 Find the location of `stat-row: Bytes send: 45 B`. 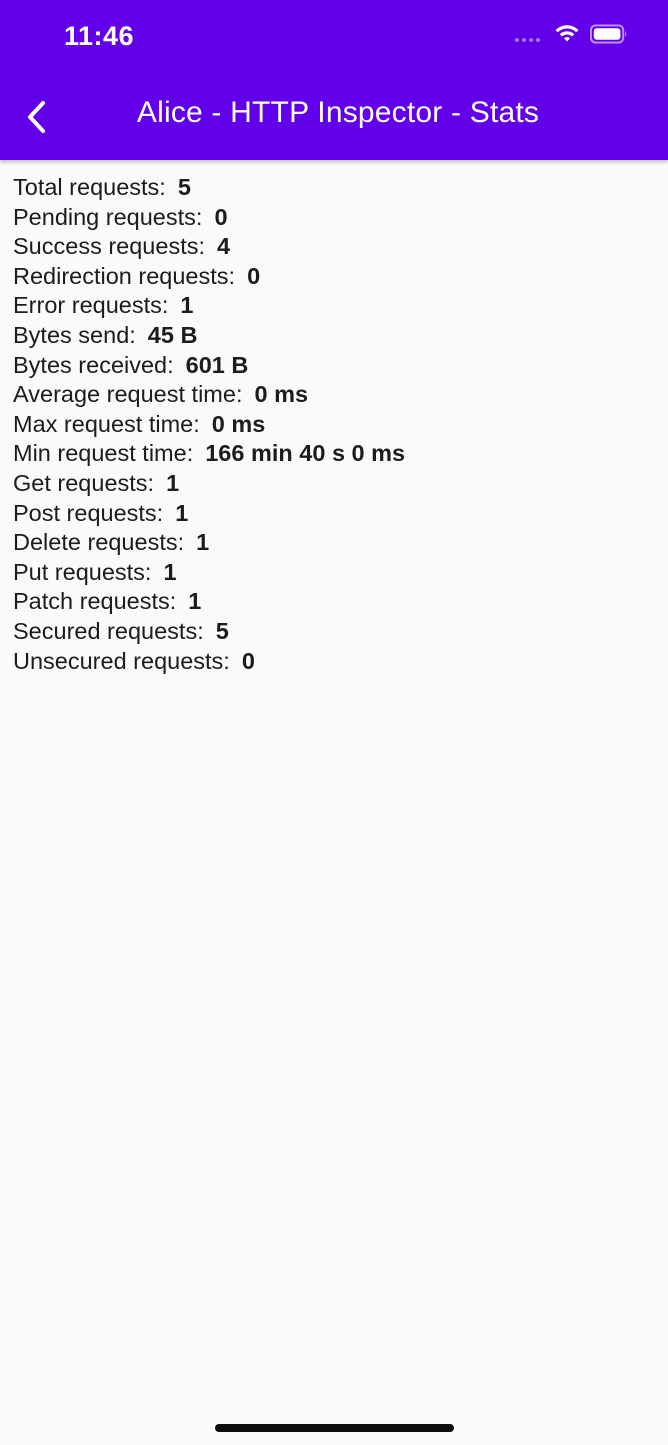

stat-row: Bytes send: 45 B is located at coordinates (209, 336).